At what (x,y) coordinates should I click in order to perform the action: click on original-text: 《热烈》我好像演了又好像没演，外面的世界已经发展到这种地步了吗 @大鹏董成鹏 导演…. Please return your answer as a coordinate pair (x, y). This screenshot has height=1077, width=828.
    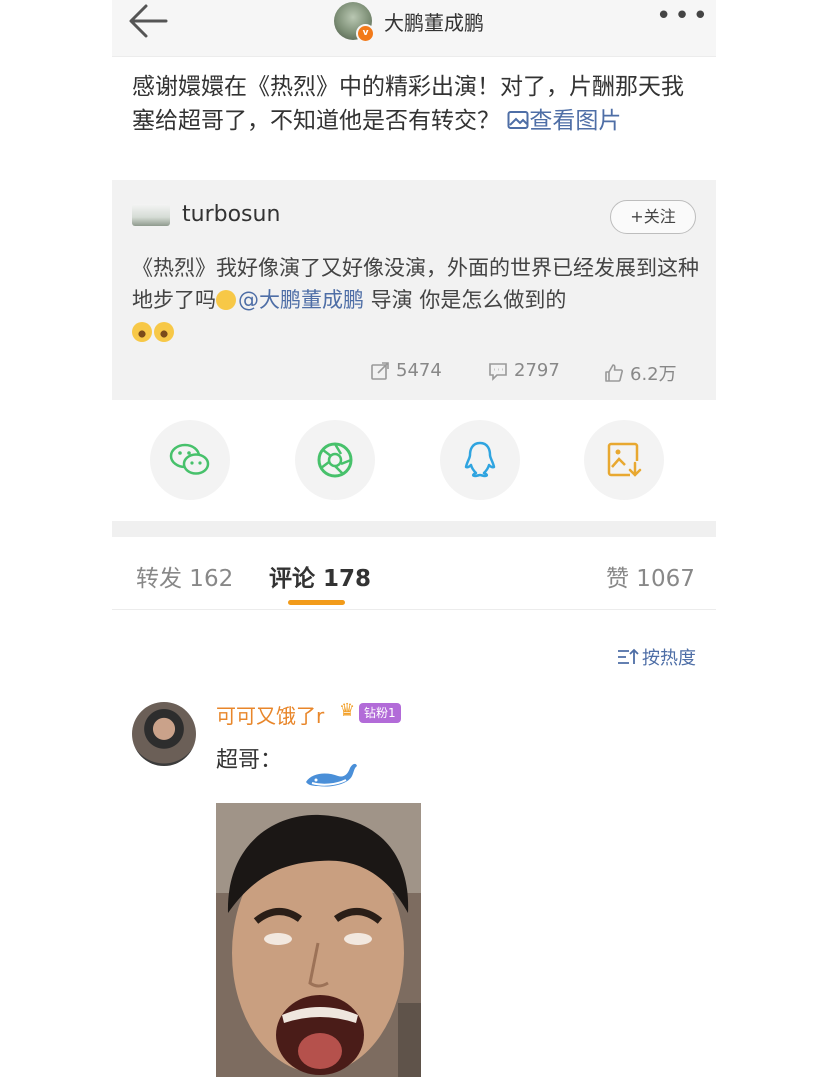
    Looking at the image, I should click on (417, 300).